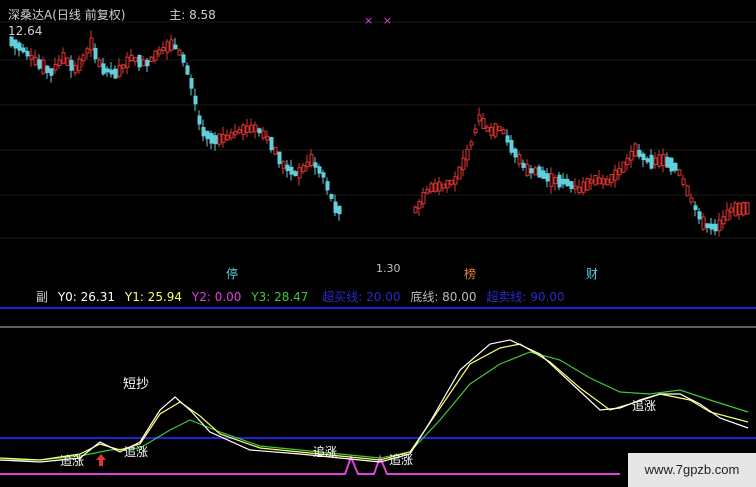 Image resolution: width=756 pixels, height=487 pixels. What do you see at coordinates (232, 274) in the screenshot?
I see `event-label-1: 停` at bounding box center [232, 274].